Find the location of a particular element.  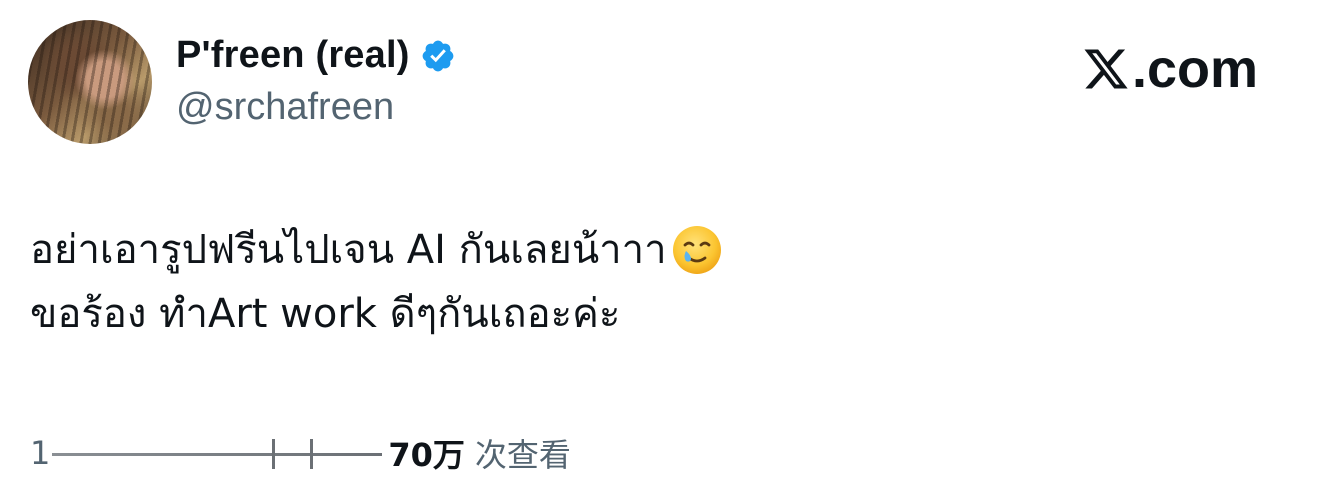

avatar is located at coordinates (90, 82).